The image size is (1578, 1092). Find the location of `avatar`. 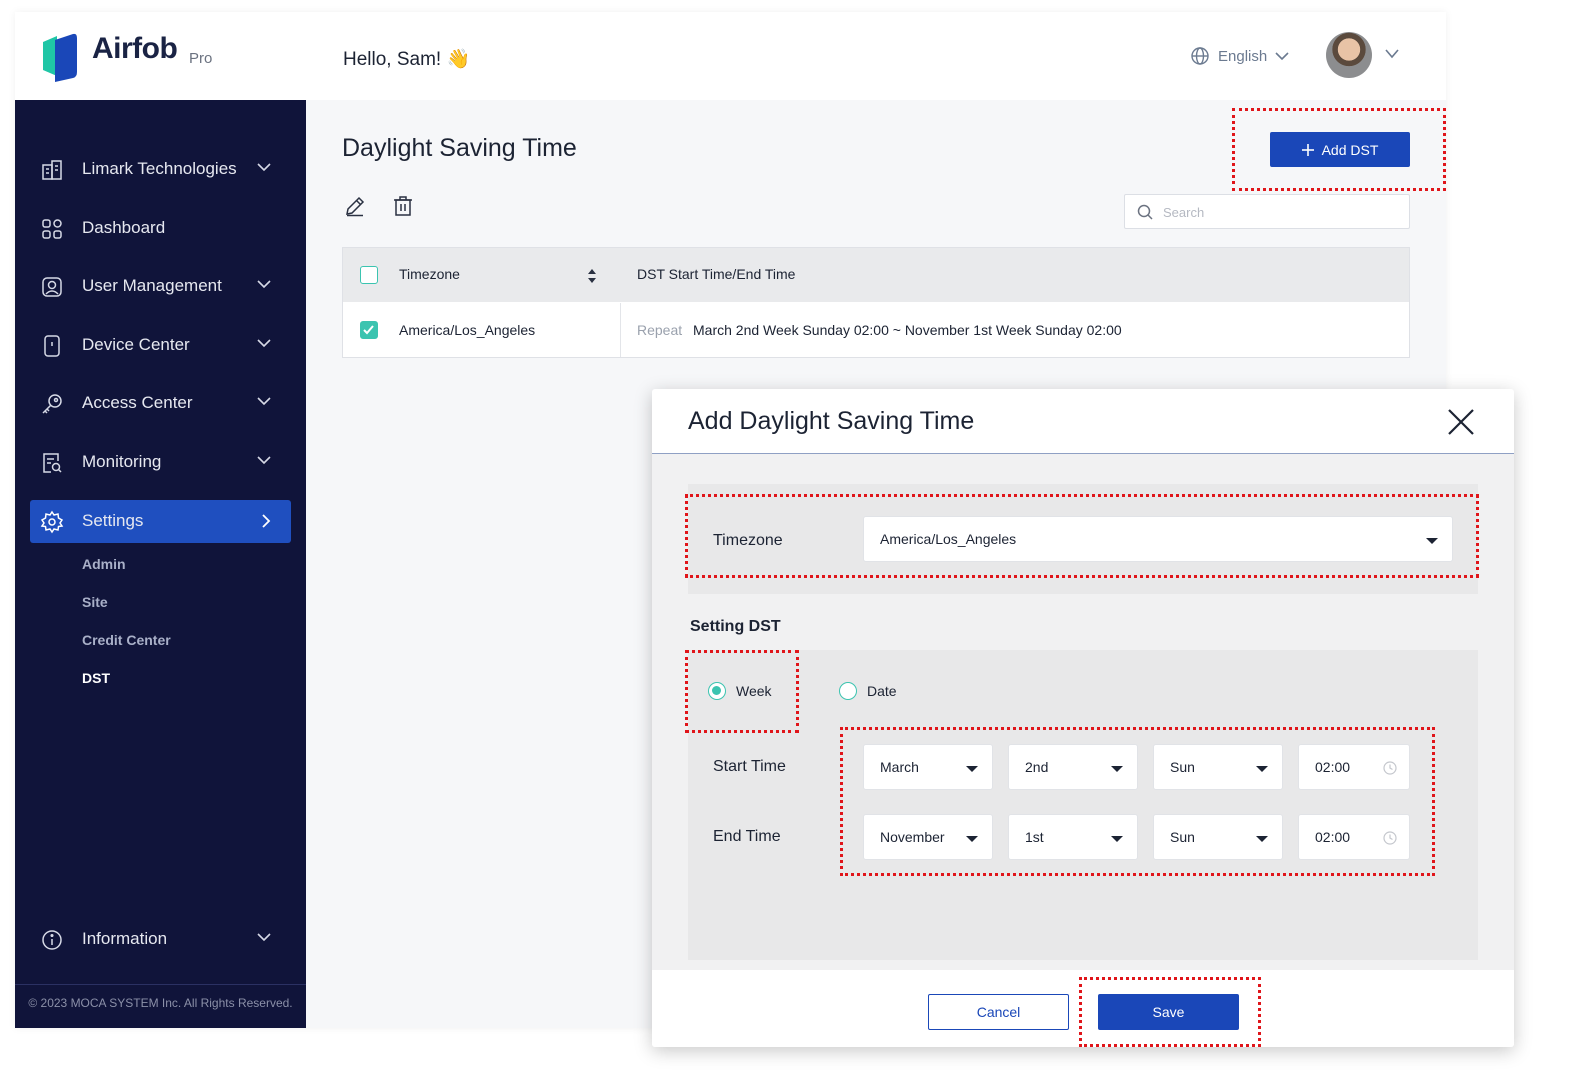

avatar is located at coordinates (1349, 55).